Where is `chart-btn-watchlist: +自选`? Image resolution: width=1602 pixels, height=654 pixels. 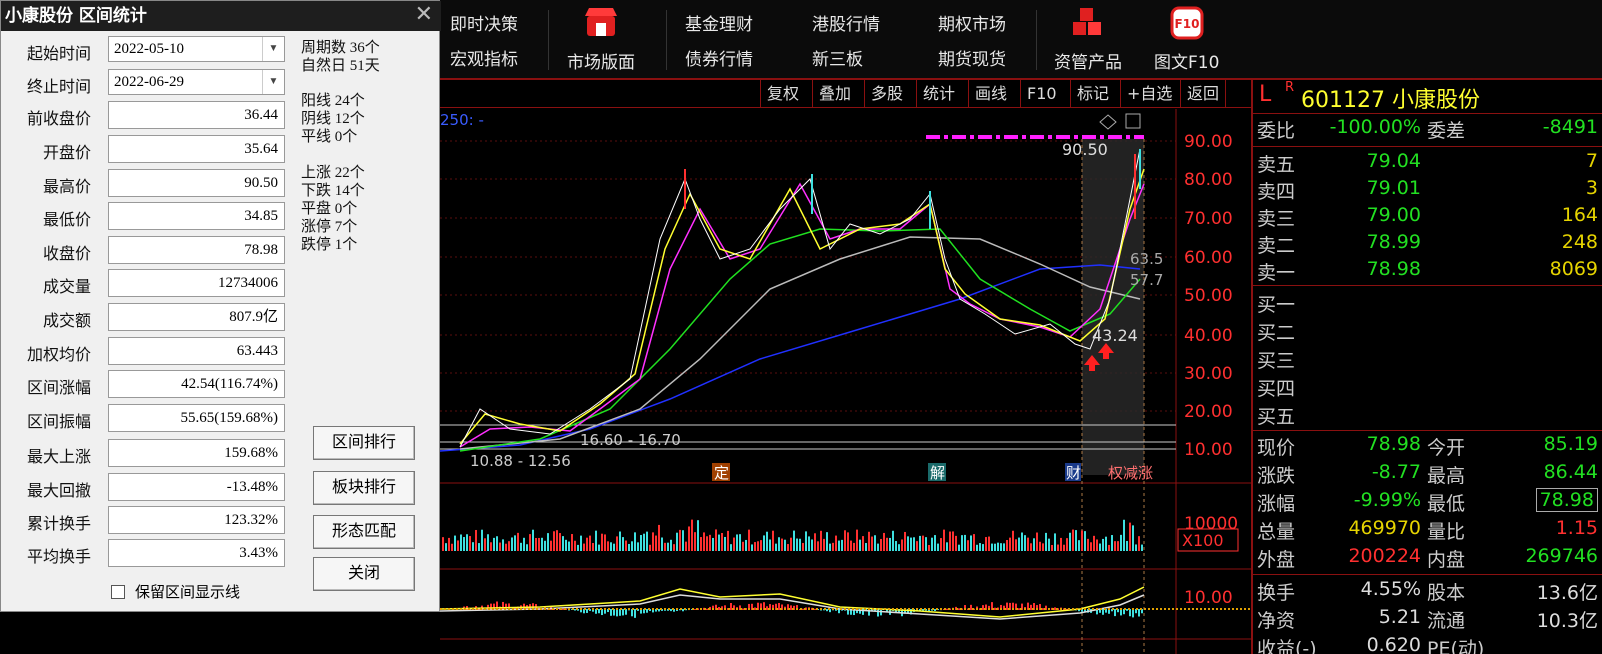
chart-btn-watchlist: +自选 is located at coordinates (1149, 94).